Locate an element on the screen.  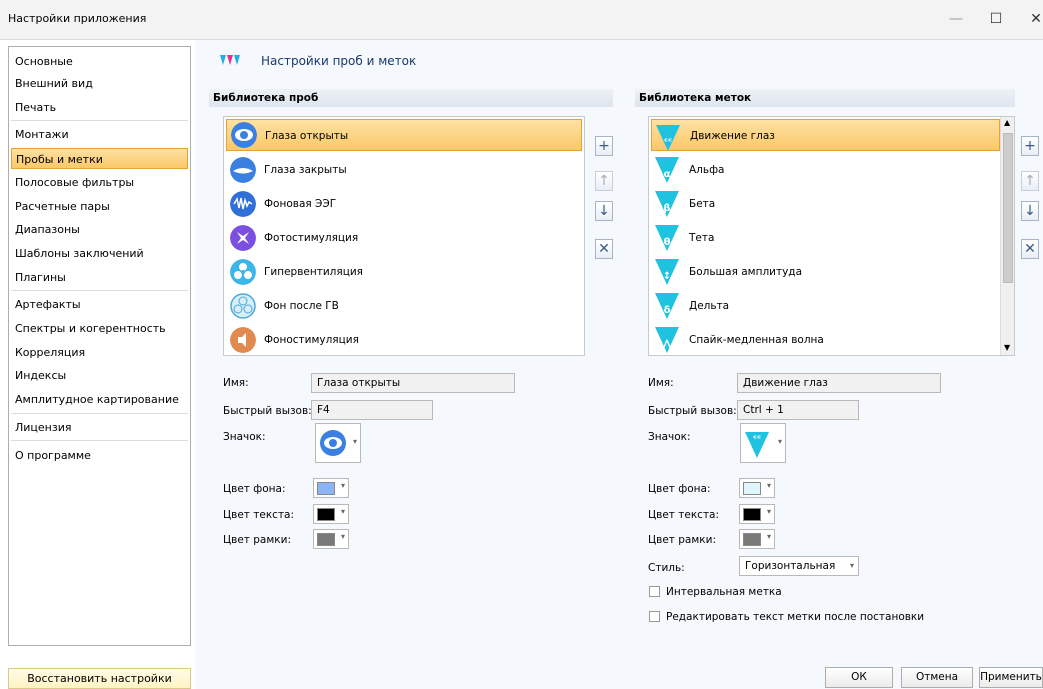
mark-text-color-label: Цвет текста: is located at coordinates (684, 515).